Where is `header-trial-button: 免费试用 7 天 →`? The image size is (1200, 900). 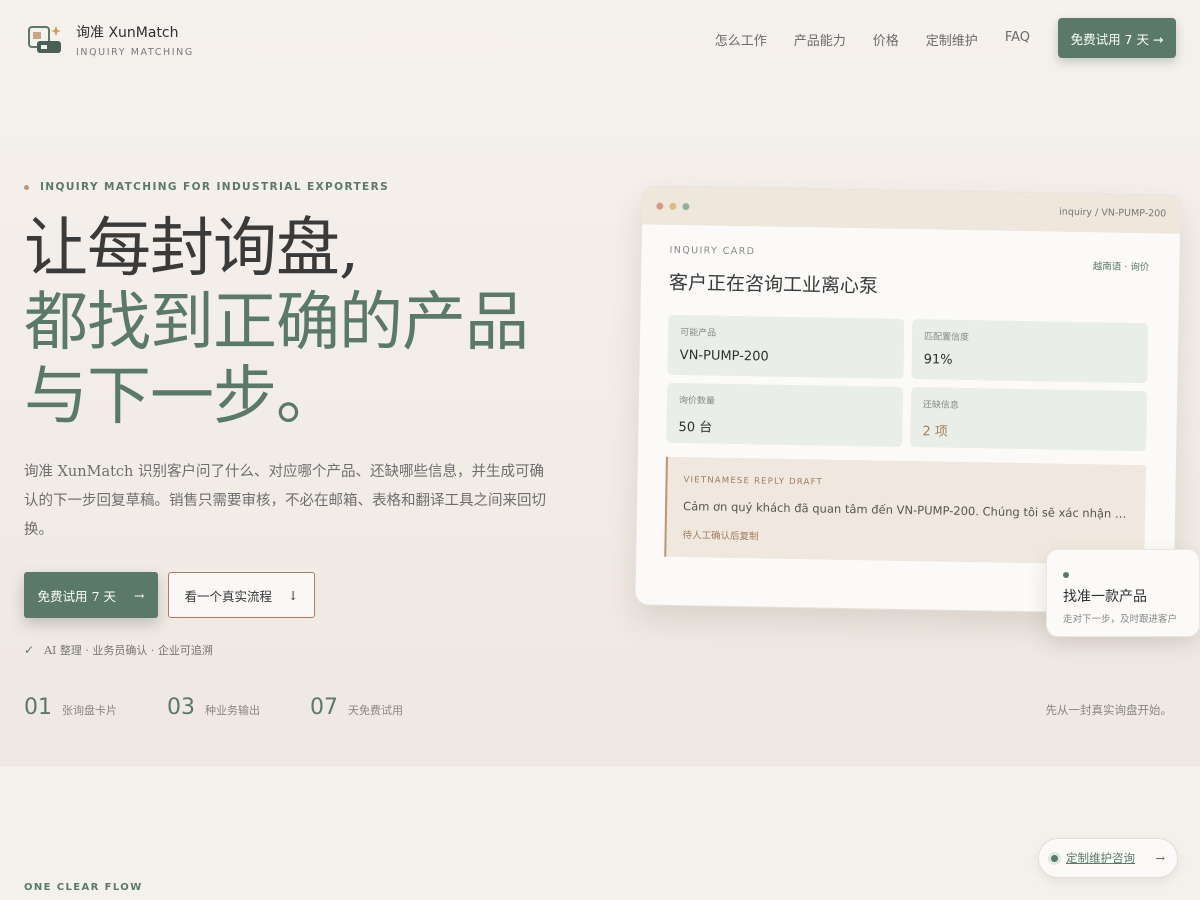 header-trial-button: 免费试用 7 天 → is located at coordinates (1117, 38).